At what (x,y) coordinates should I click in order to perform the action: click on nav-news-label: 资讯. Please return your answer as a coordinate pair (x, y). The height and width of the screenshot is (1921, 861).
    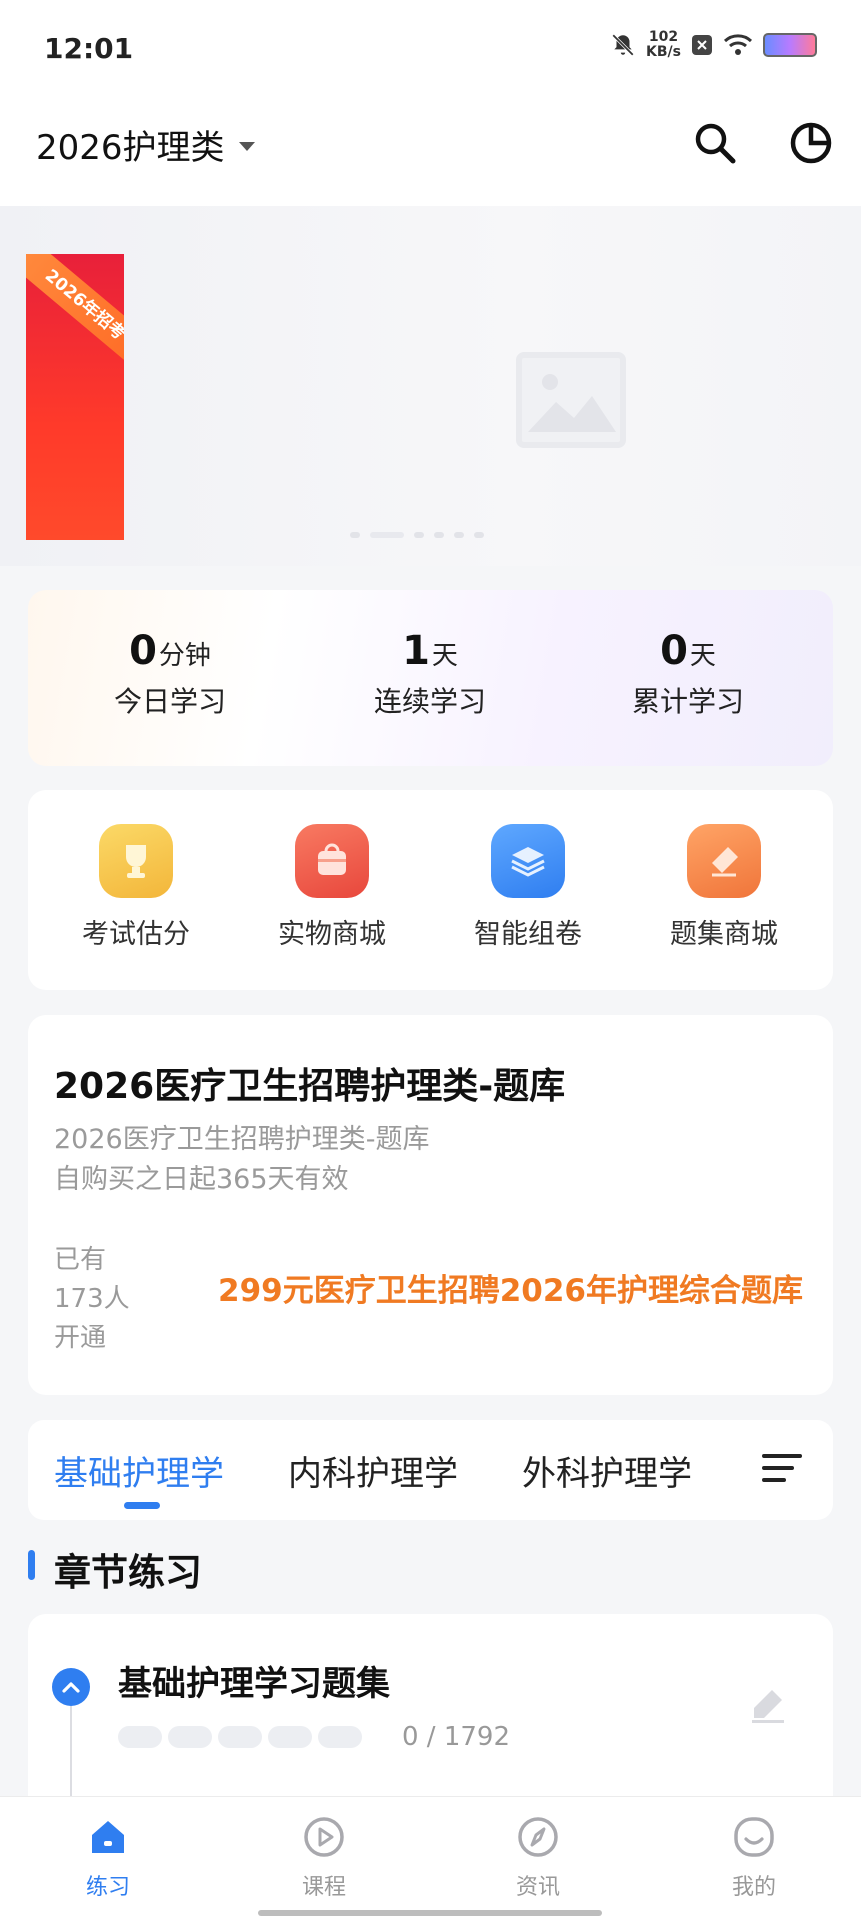
    Looking at the image, I should click on (537, 1887).